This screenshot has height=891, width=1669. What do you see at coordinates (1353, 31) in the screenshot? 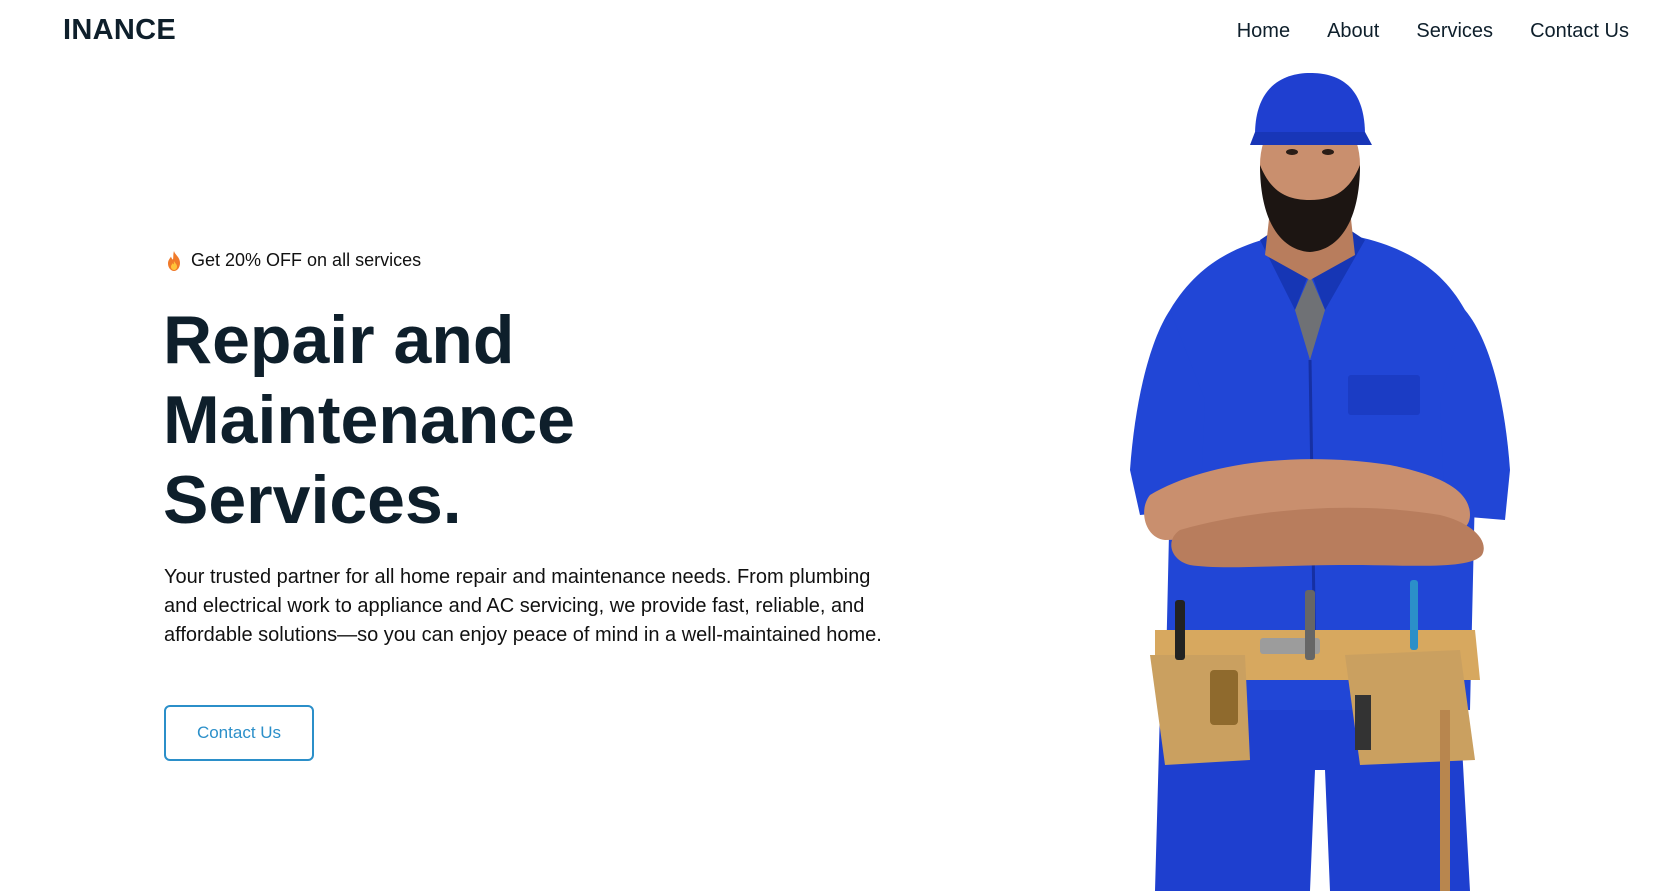
I see `nav-about: About` at bounding box center [1353, 31].